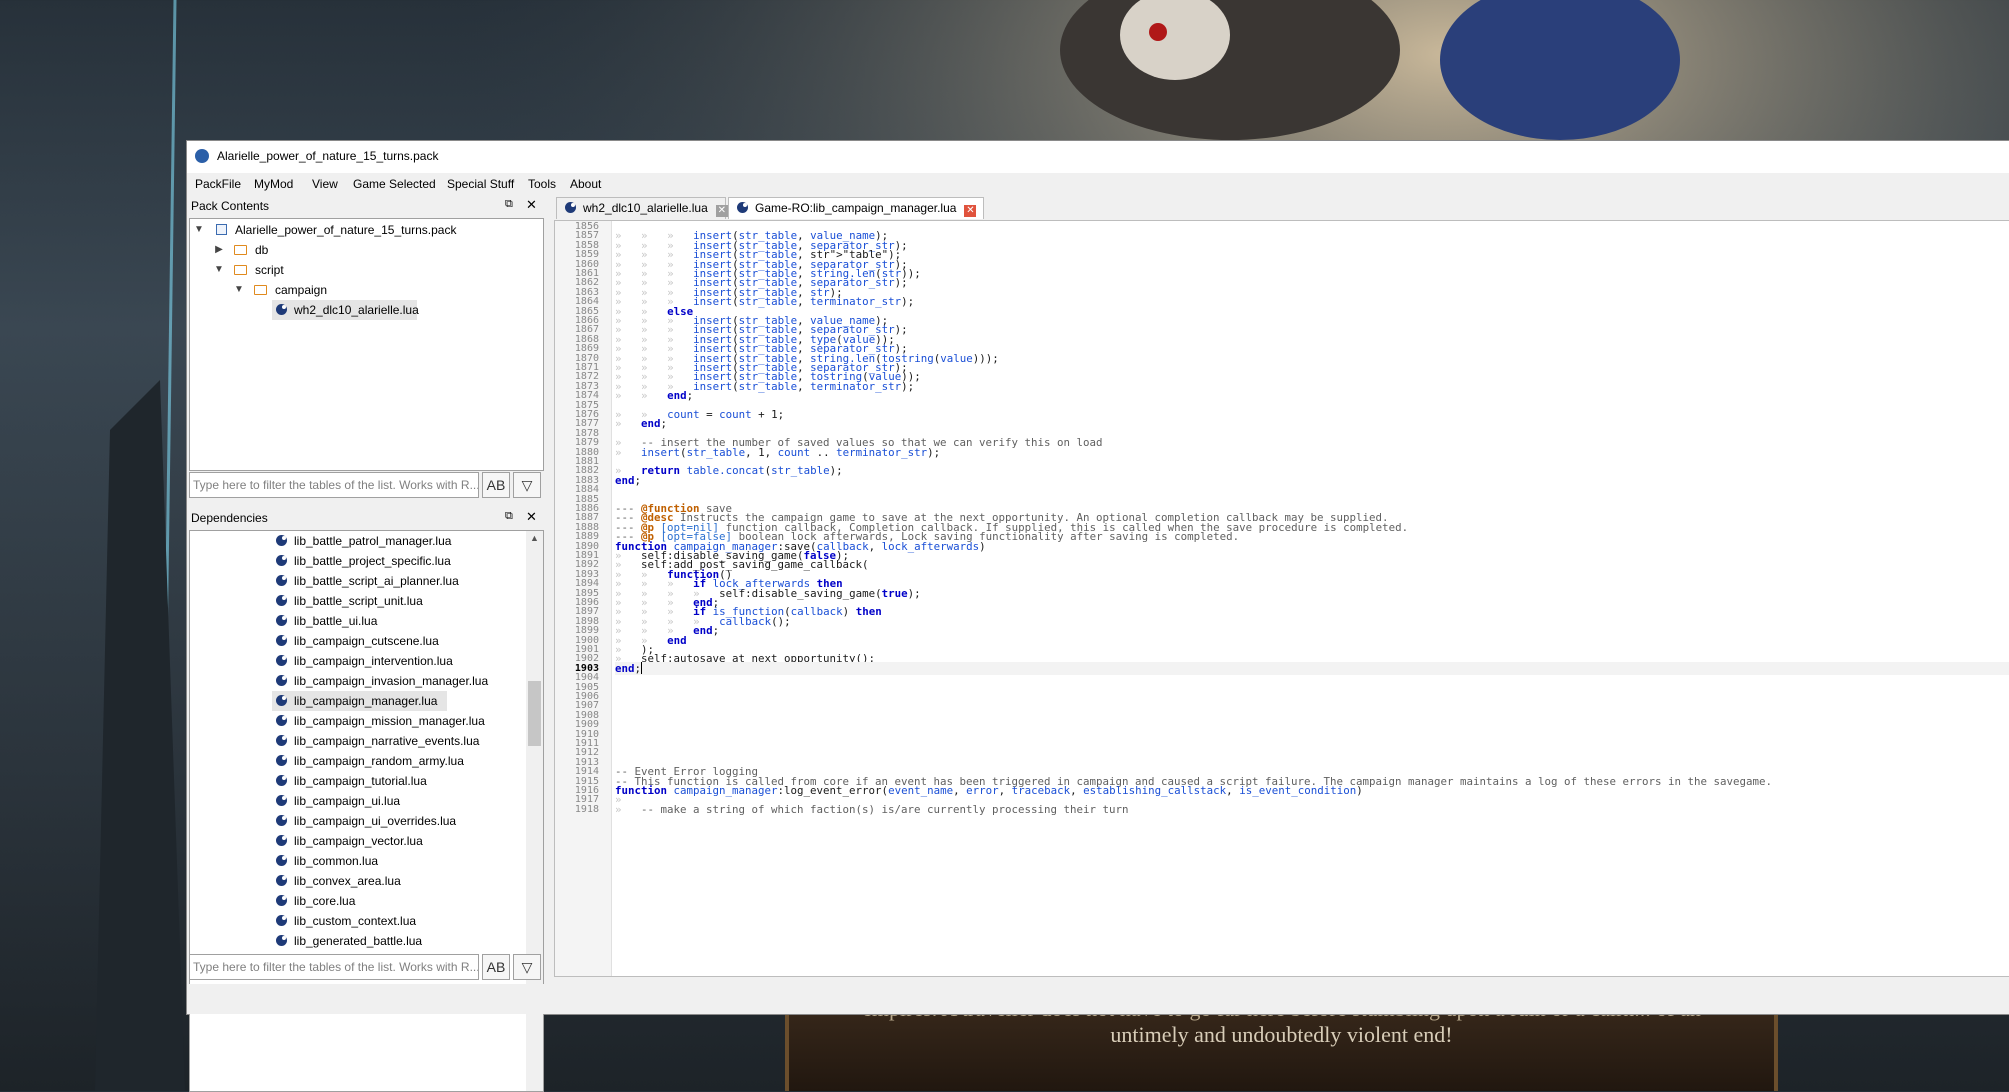  Describe the element at coordinates (645, 208) in the screenshot. I see `tab-label: wh2_dlc10_alarielle.lua` at that location.